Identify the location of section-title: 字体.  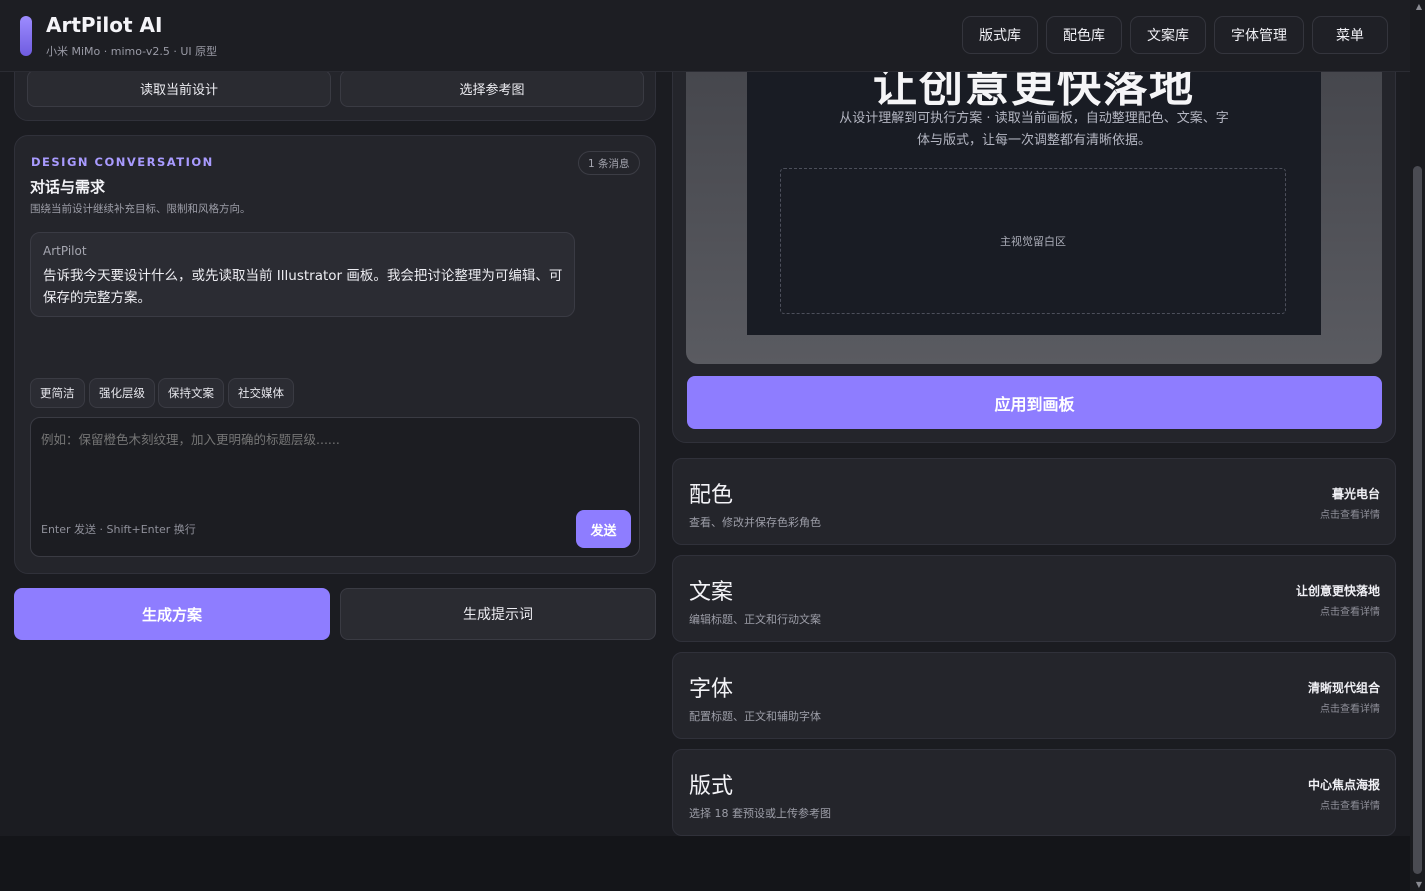
(711, 689).